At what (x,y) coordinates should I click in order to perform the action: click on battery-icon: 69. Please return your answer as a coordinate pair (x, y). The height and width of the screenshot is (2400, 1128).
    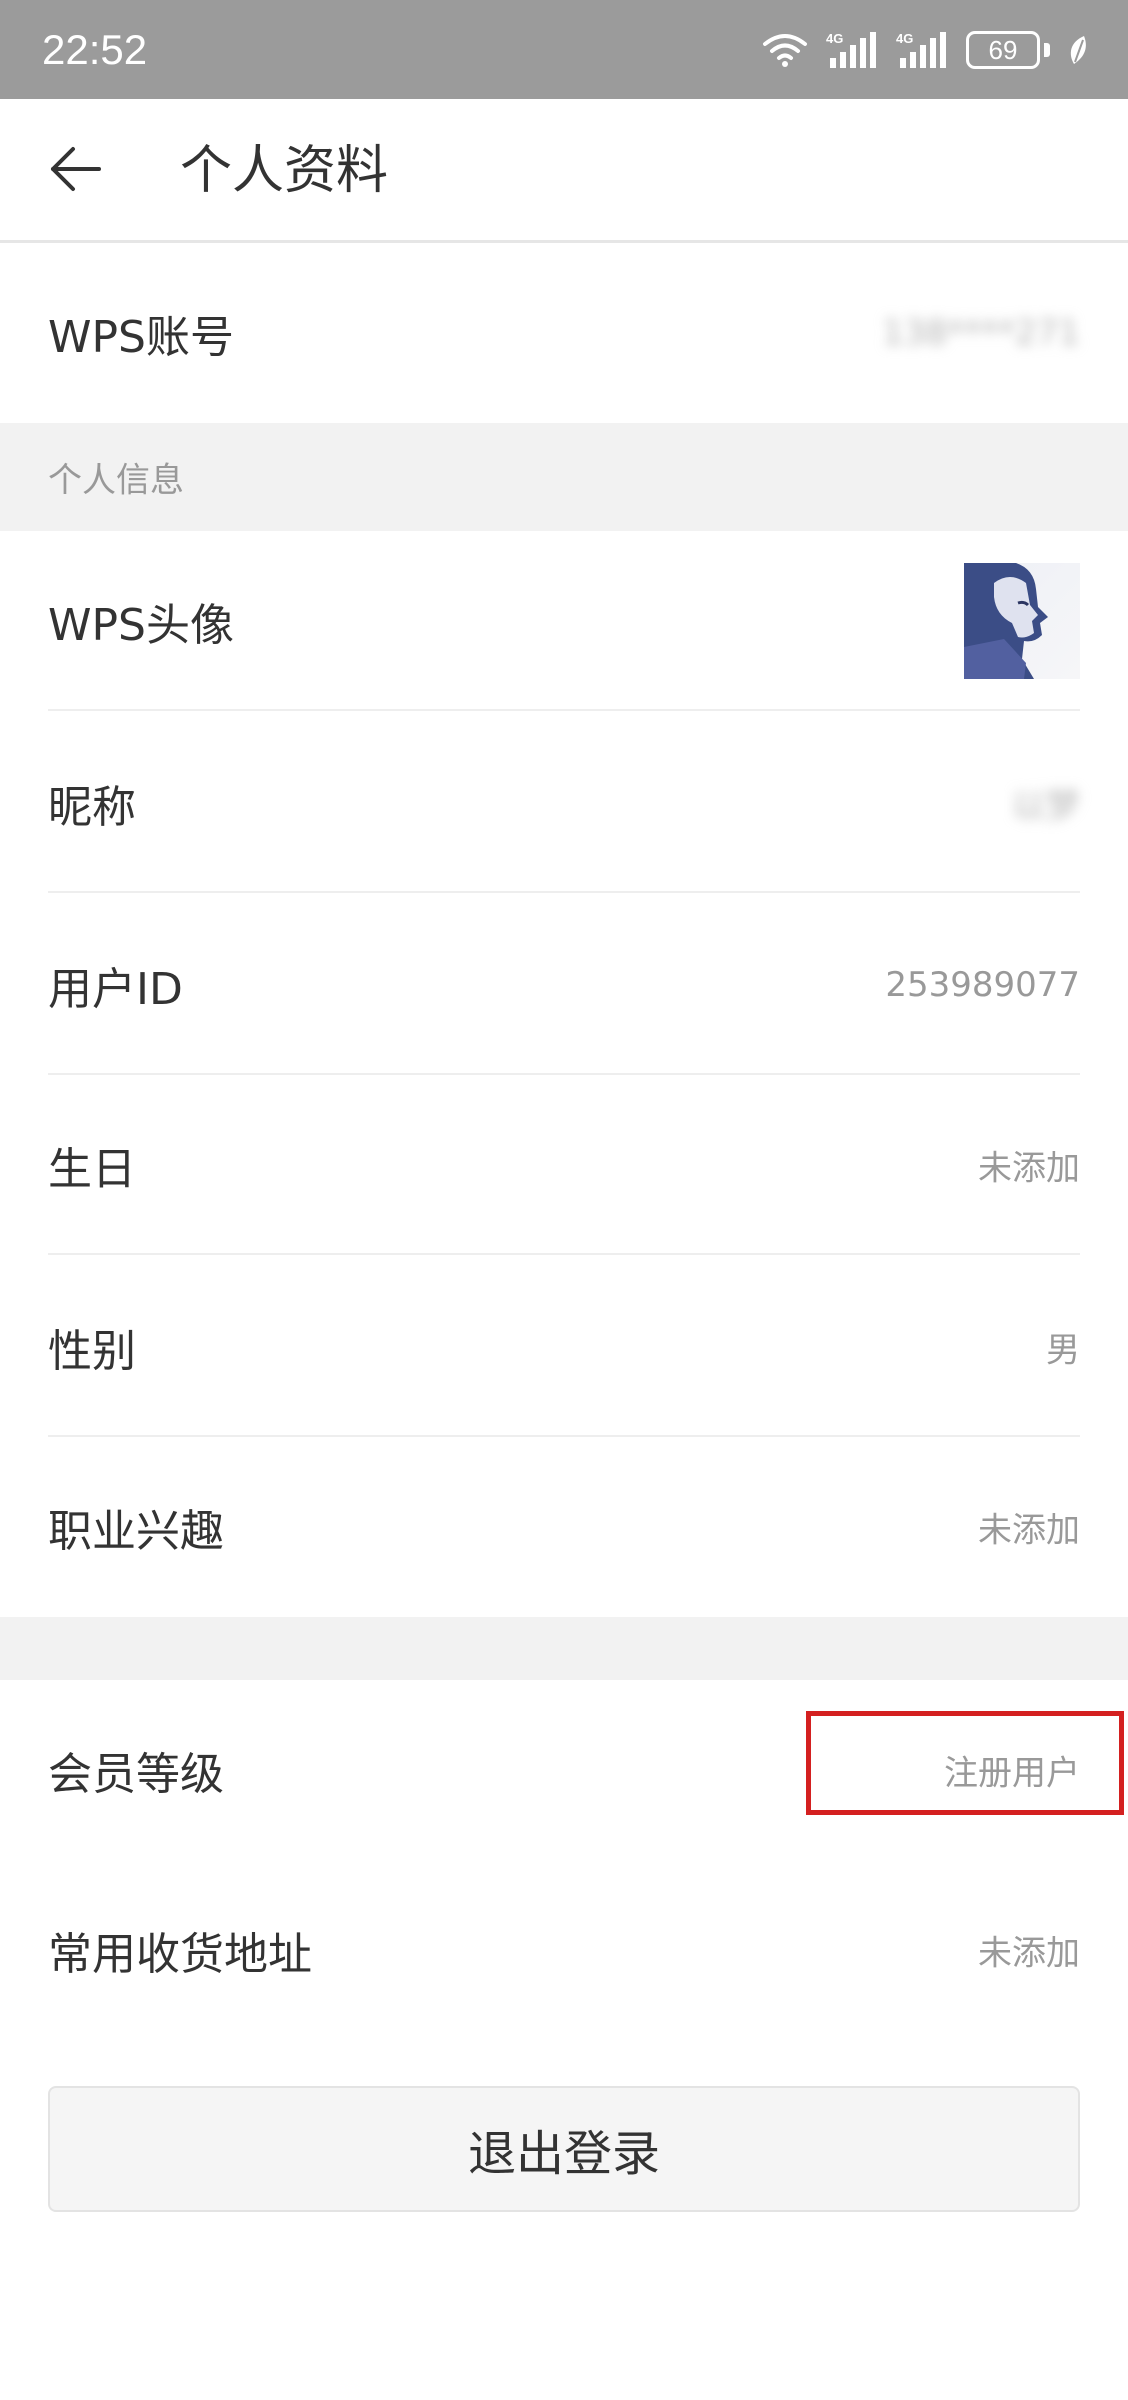
    Looking at the image, I should click on (1008, 50).